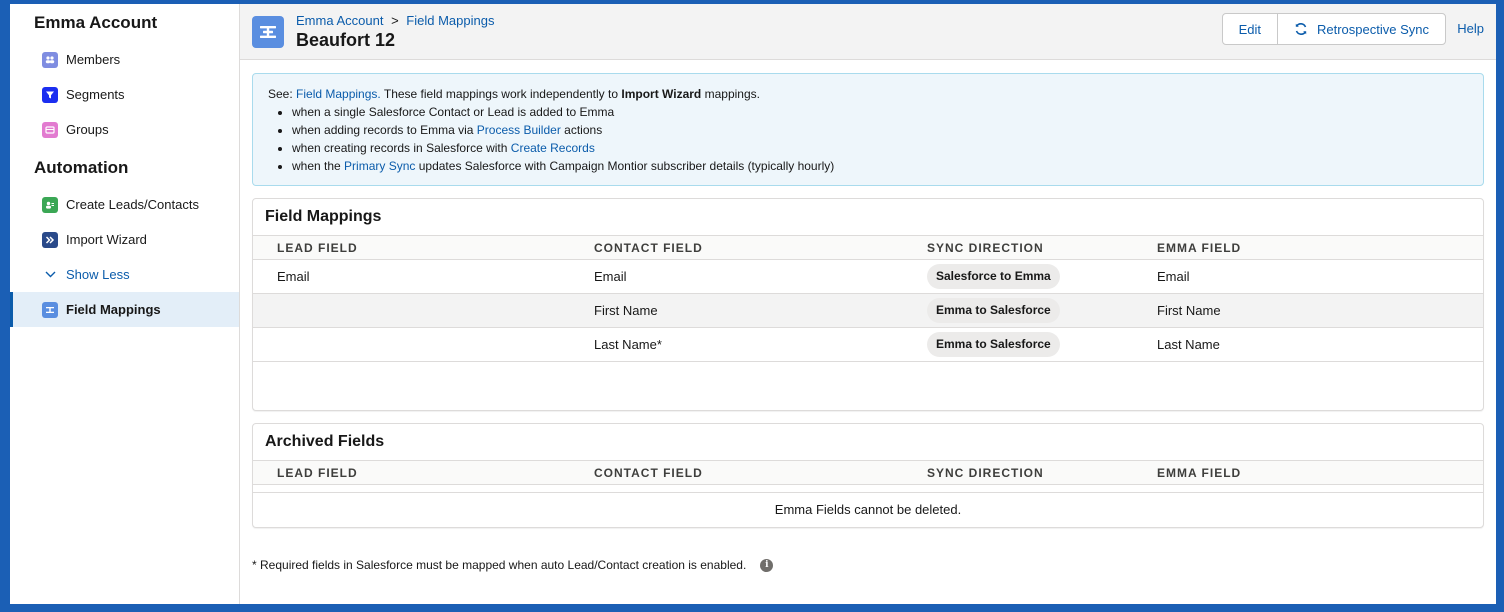 This screenshot has width=1504, height=612. I want to click on cell-sync-direction: Salesforce to Emma, so click(1042, 276).